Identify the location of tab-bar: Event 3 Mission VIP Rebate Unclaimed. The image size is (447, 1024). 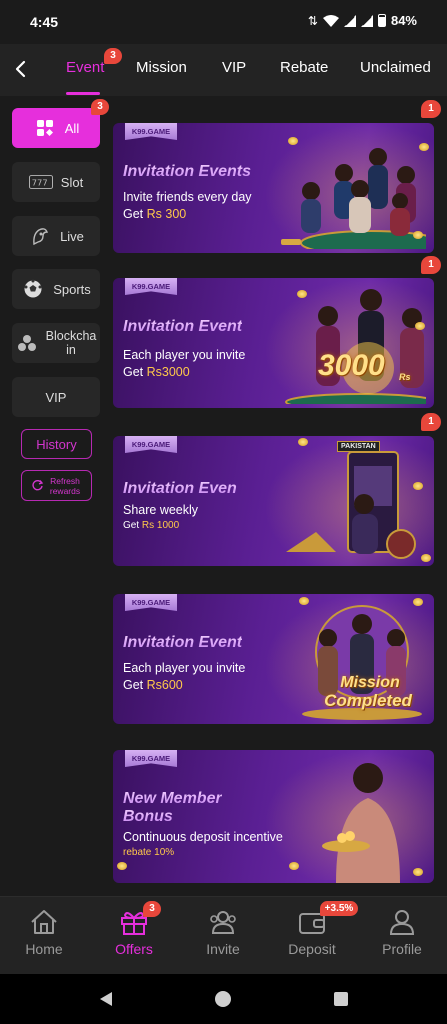
(223, 70).